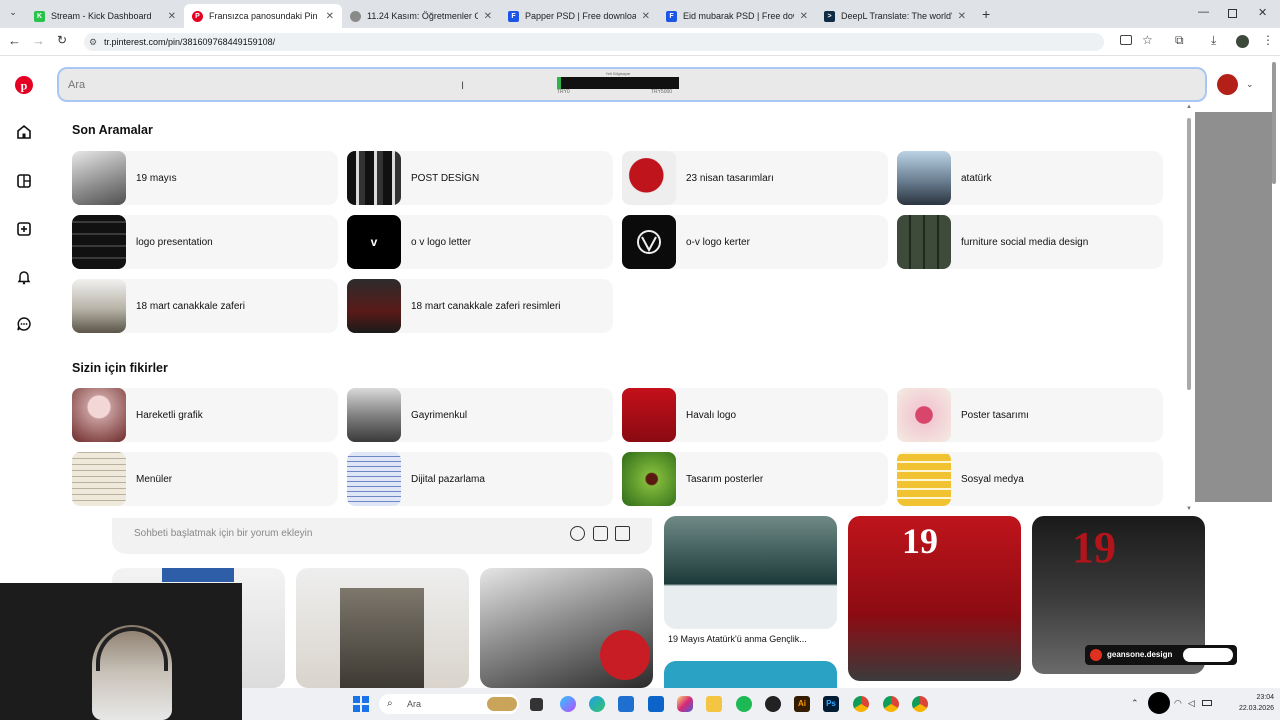  Describe the element at coordinates (1191, 703) in the screenshot. I see `volume-icon: ◁` at that location.